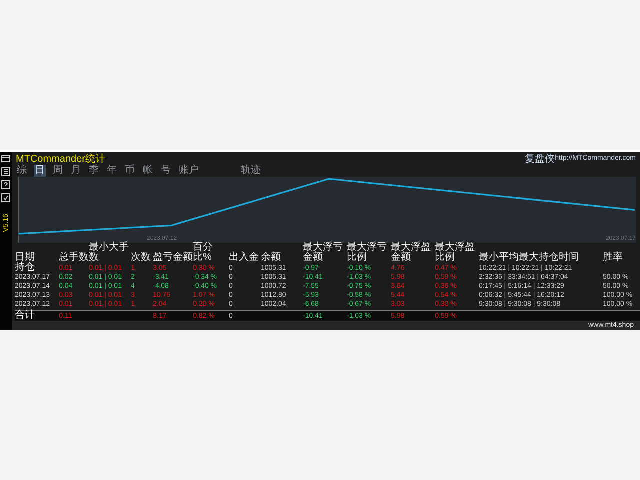  I want to click on column-header: 最大浮盈比例, so click(455, 253).